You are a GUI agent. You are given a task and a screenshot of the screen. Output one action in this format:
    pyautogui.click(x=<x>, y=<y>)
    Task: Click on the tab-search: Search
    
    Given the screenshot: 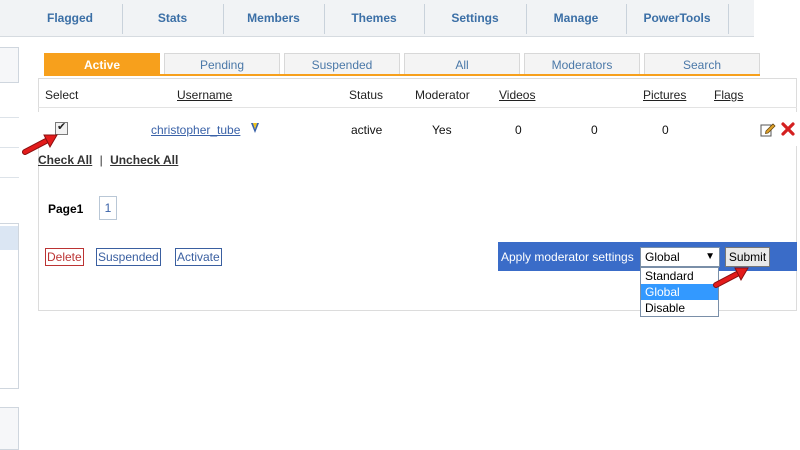 What is the action you would take?
    pyautogui.click(x=702, y=64)
    